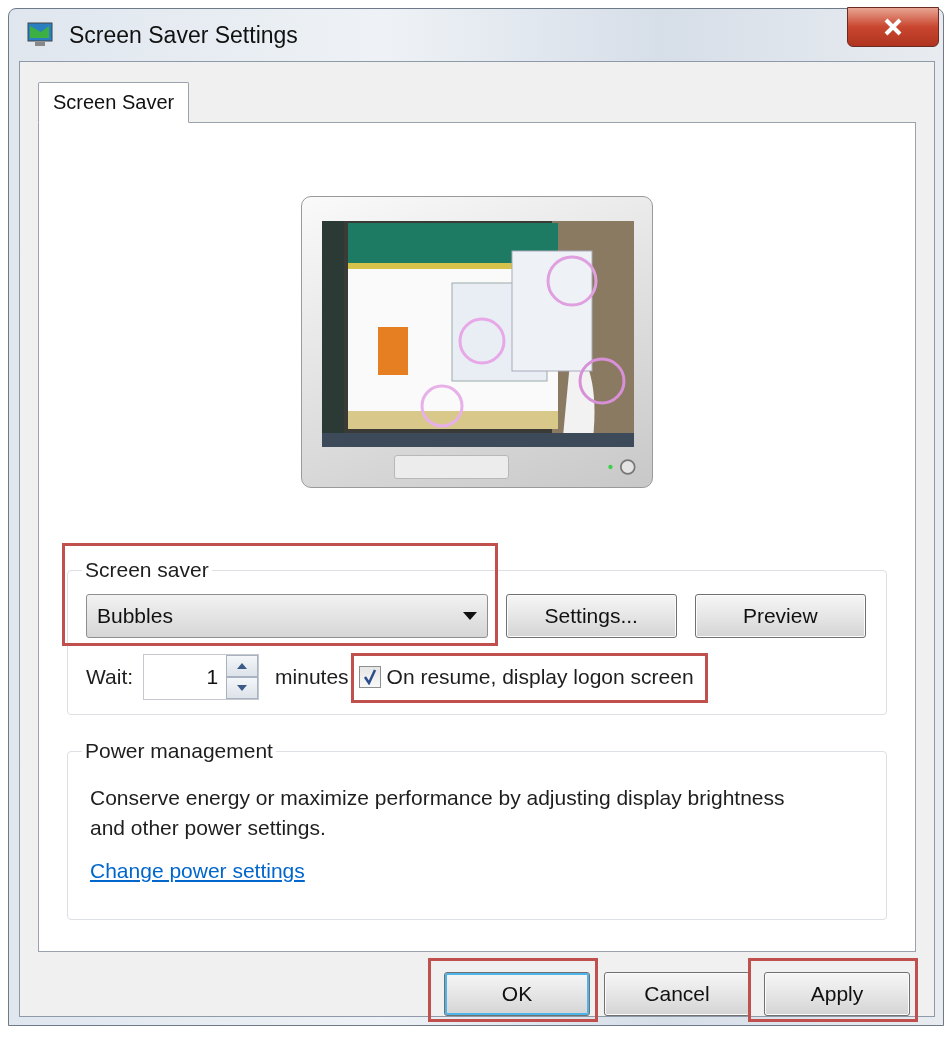 The image size is (948, 1037). Describe the element at coordinates (517, 994) in the screenshot. I see `dialog-button: OK` at that location.